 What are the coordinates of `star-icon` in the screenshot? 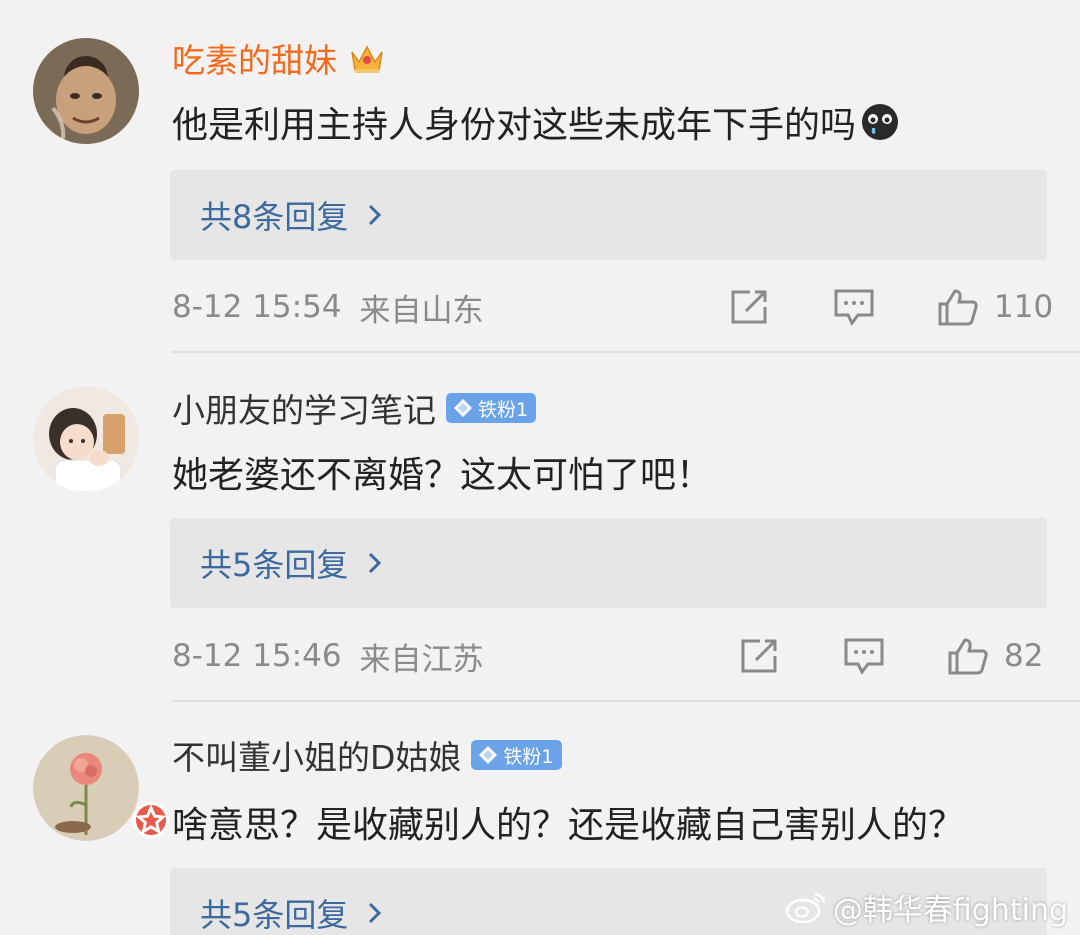 It's located at (151, 820).